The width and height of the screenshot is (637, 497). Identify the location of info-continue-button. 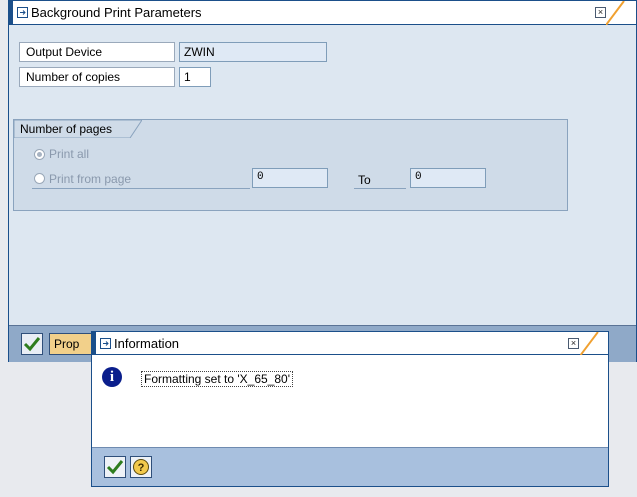
(115, 467).